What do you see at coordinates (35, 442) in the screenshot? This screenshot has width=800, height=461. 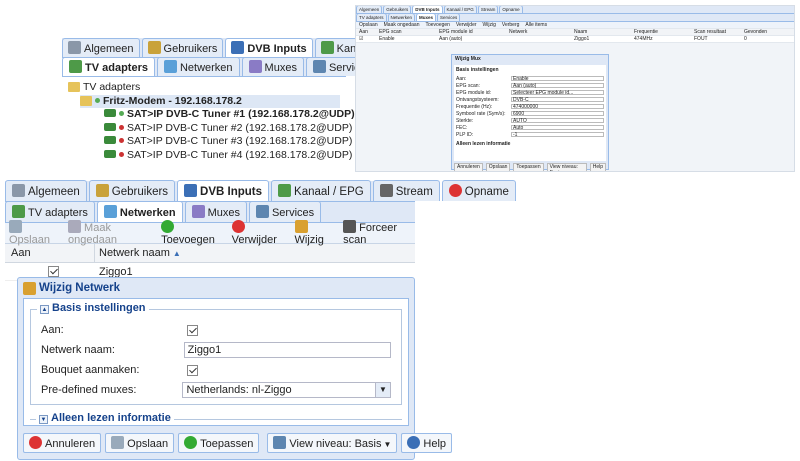 I see `cancel-icon` at bounding box center [35, 442].